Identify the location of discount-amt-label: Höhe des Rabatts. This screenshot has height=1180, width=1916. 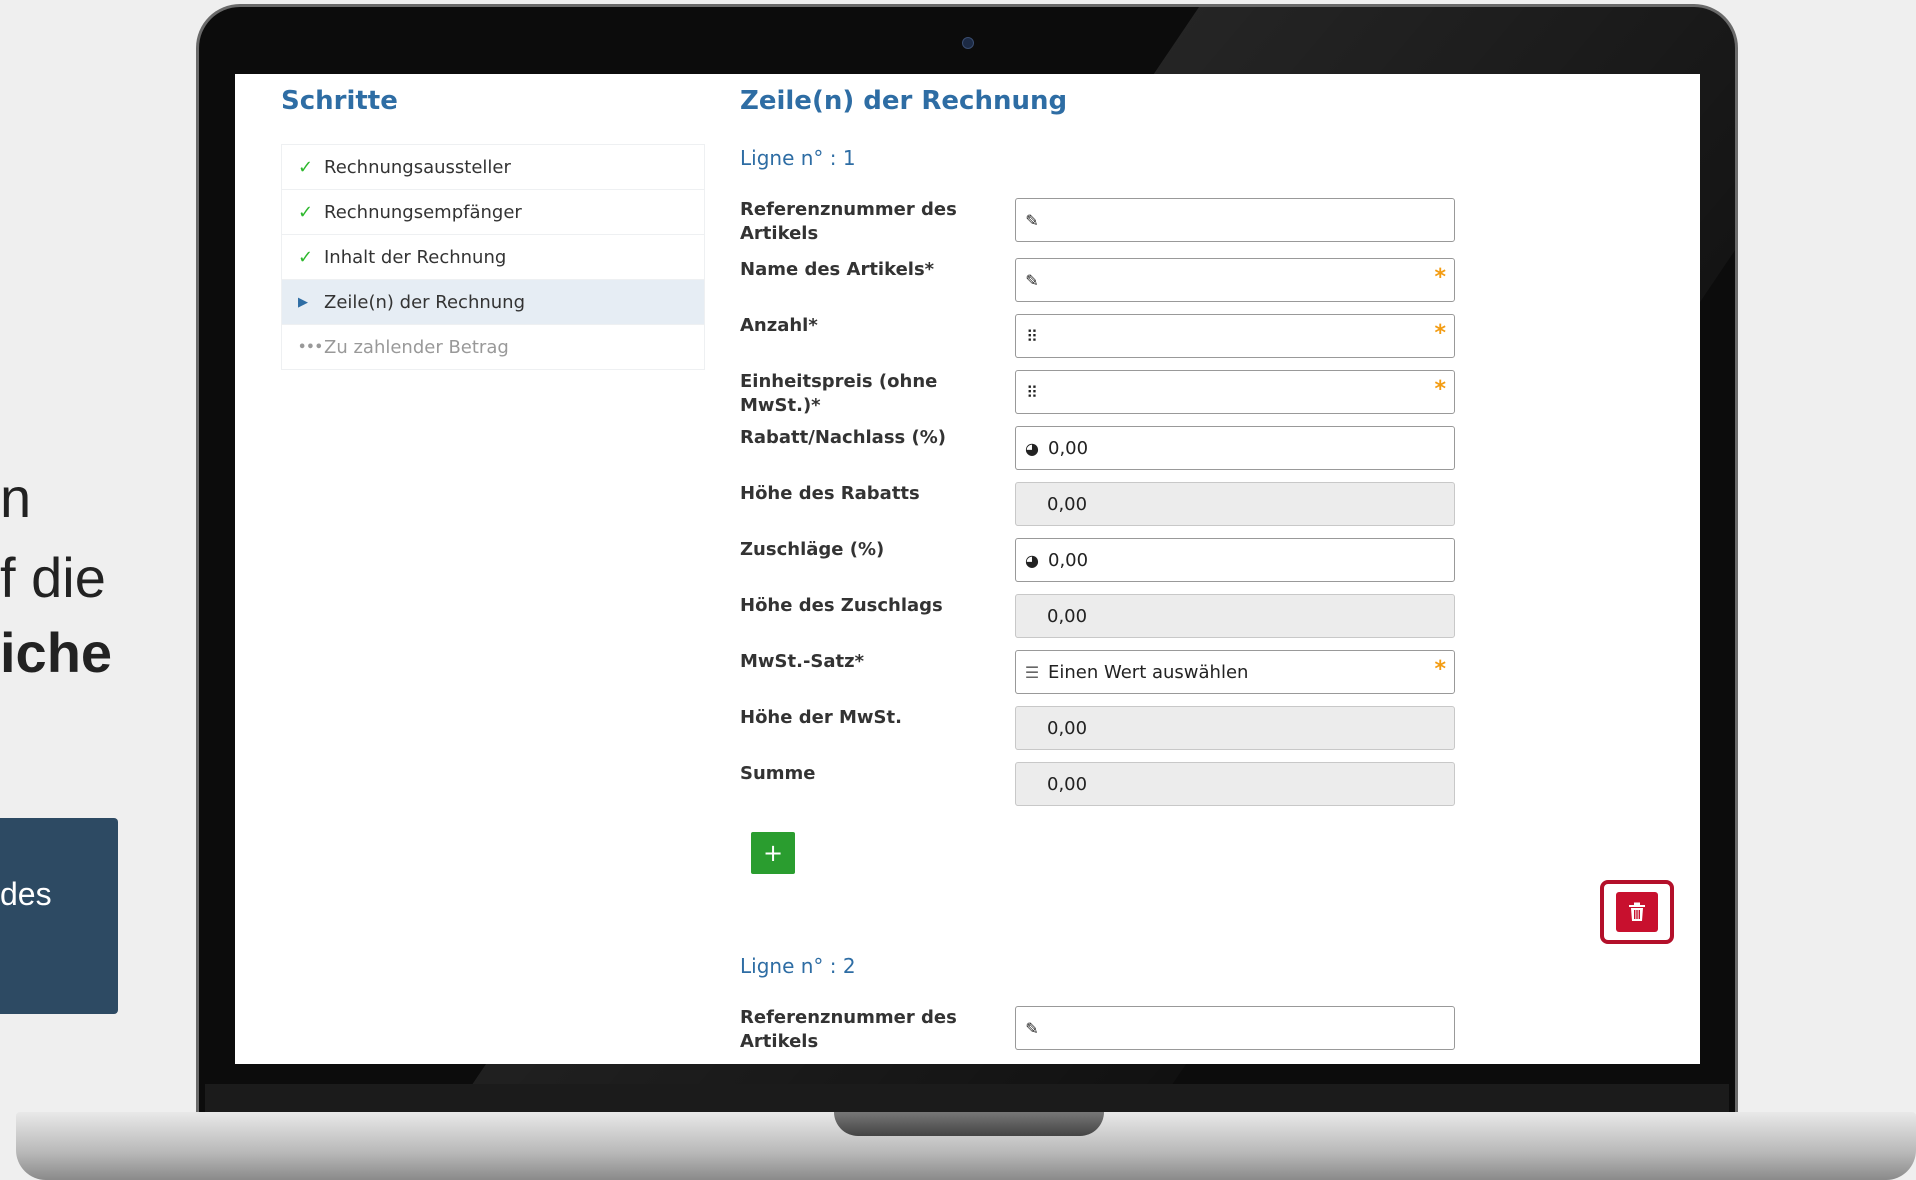
(830, 493).